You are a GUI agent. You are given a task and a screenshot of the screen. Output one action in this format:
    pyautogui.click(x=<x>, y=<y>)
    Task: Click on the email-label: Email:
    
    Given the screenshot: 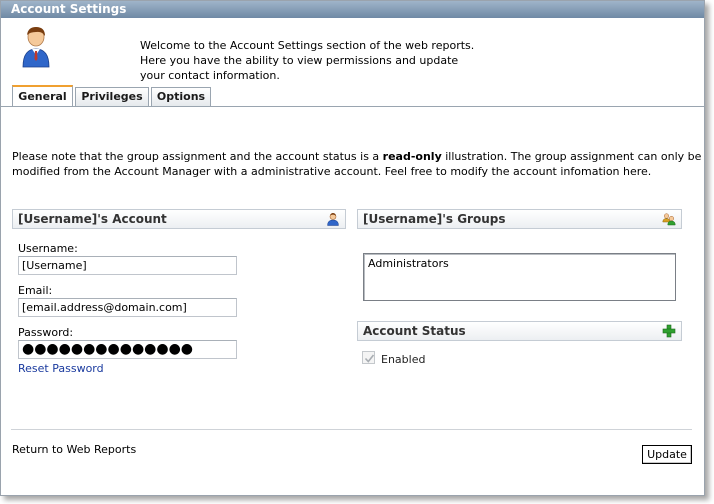 What is the action you would take?
    pyautogui.click(x=35, y=290)
    